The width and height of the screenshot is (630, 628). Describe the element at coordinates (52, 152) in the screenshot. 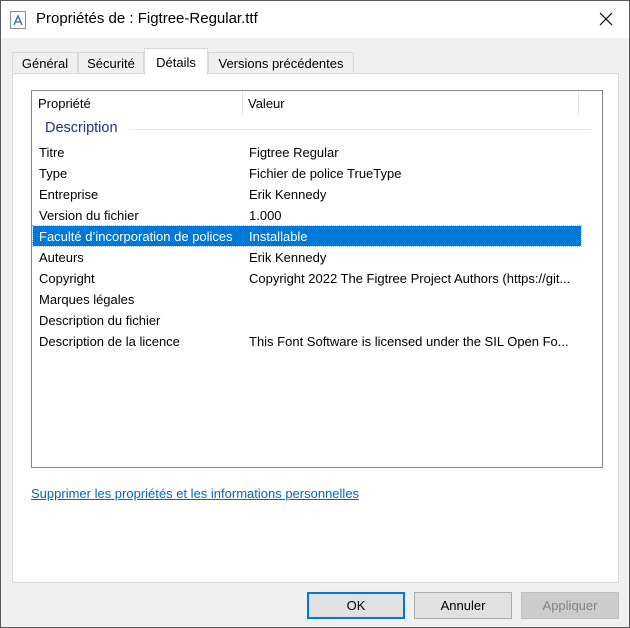

I see `property-name: Titre` at that location.